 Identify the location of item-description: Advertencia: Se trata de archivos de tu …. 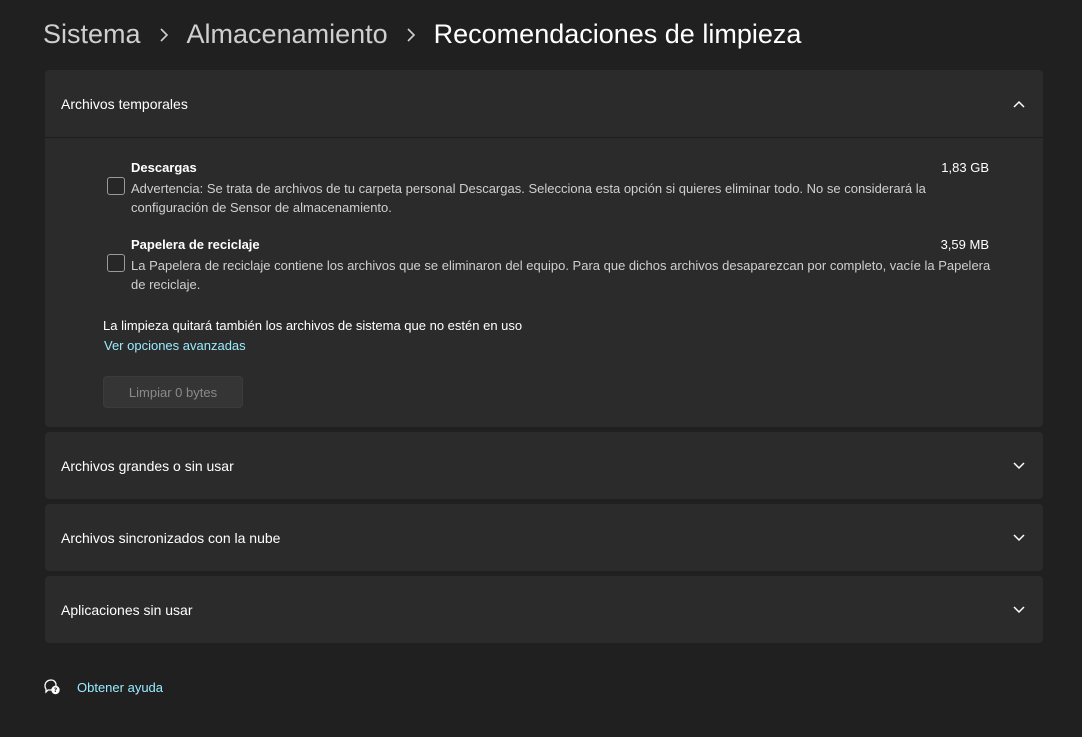
(528, 198).